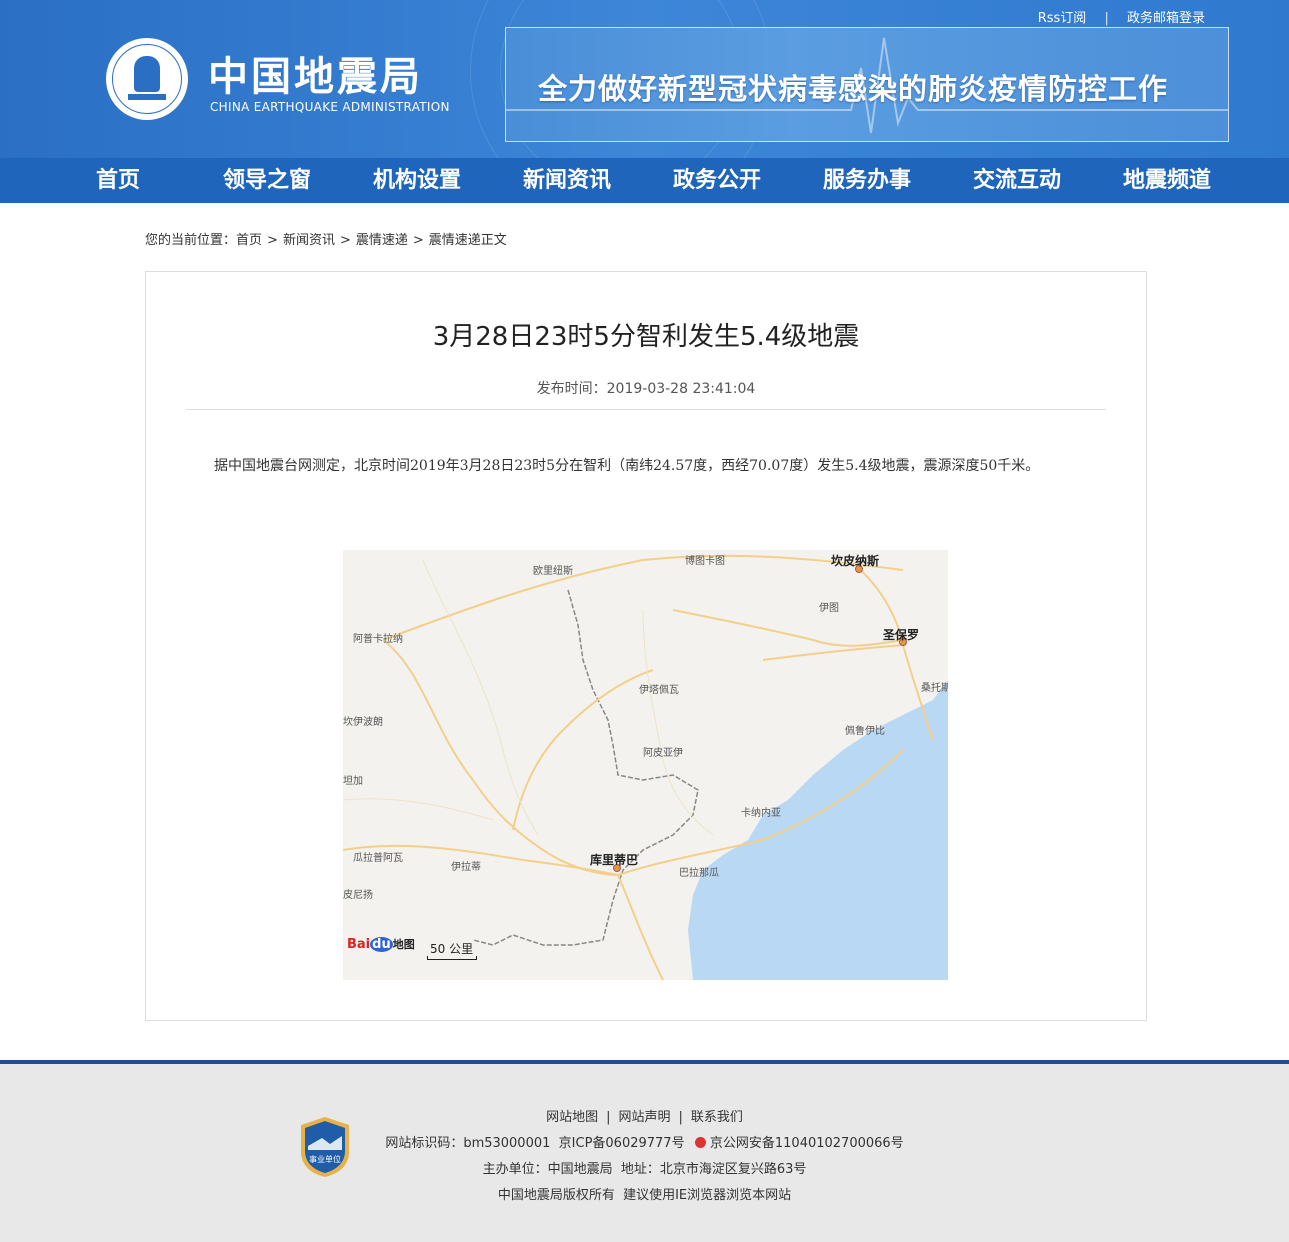  I want to click on footer-links: 网站地图 | 网站声明 | 联系我们, so click(644, 1117).